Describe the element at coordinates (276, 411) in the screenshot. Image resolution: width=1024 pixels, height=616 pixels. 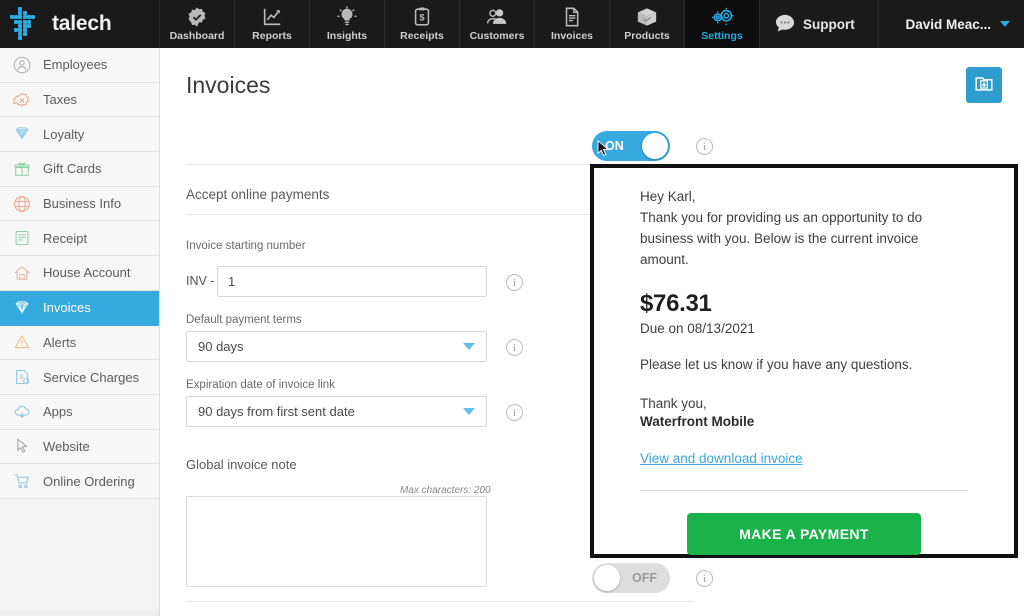
I see `expiration-date-value: 90 days from first sent date` at that location.